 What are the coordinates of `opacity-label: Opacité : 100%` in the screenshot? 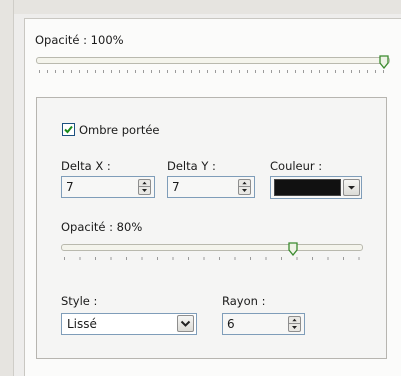 It's located at (79, 40).